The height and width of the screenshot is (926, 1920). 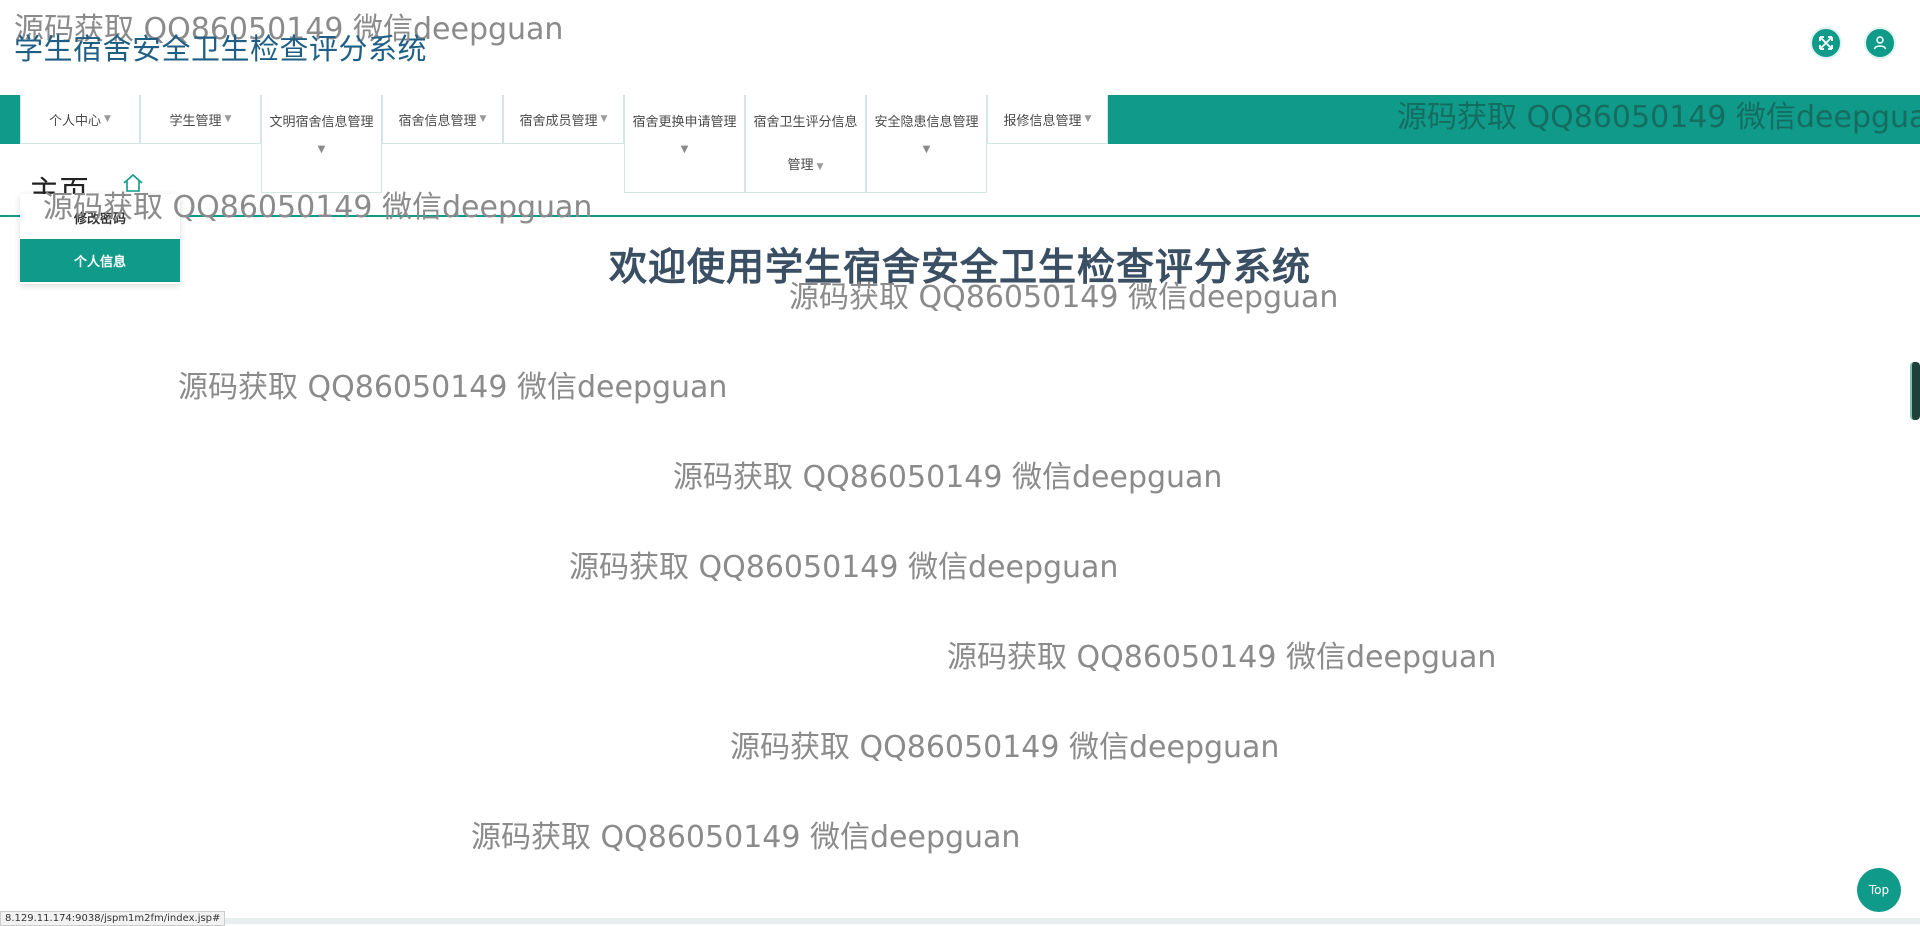 I want to click on user-button, so click(x=1880, y=43).